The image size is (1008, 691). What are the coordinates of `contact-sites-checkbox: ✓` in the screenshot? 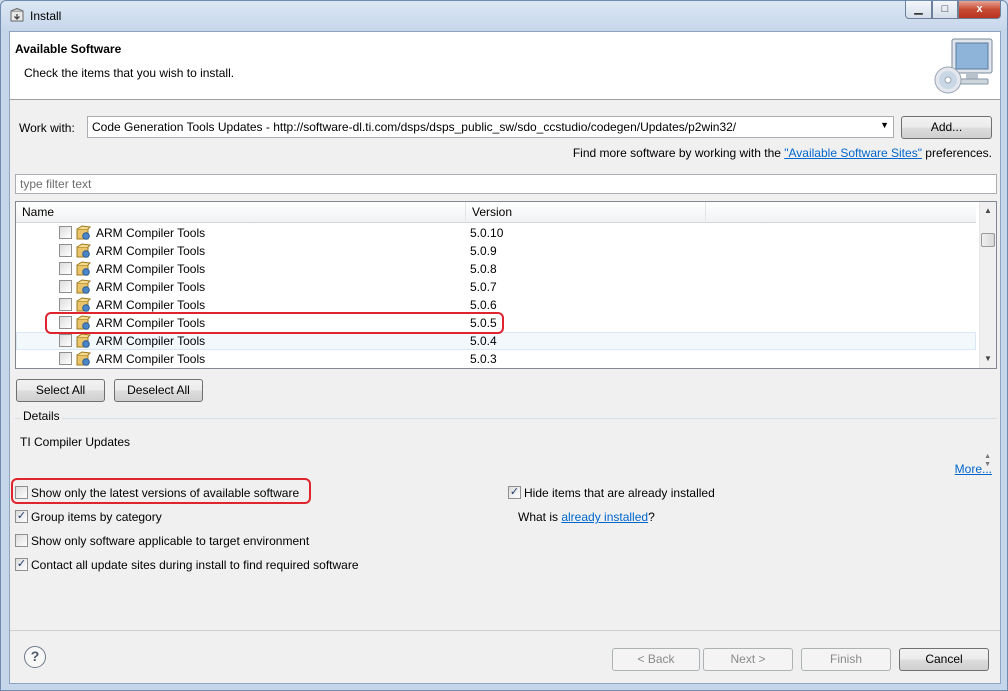 It's located at (21, 564).